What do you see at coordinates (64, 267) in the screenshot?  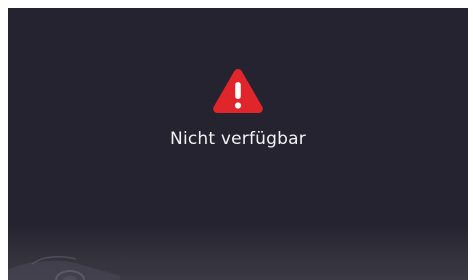 I see `car-silhouette-image` at bounding box center [64, 267].